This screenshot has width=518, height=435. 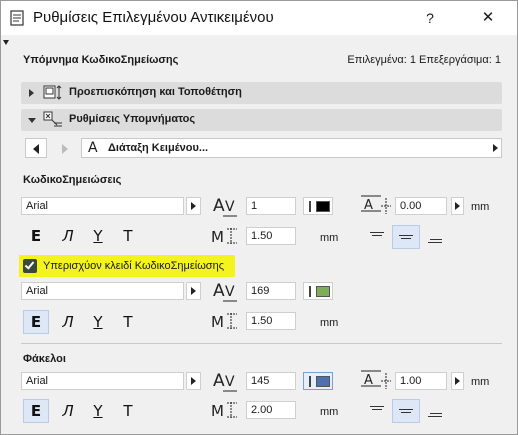 I want to click on checkmark-icon, so click(x=29, y=264).